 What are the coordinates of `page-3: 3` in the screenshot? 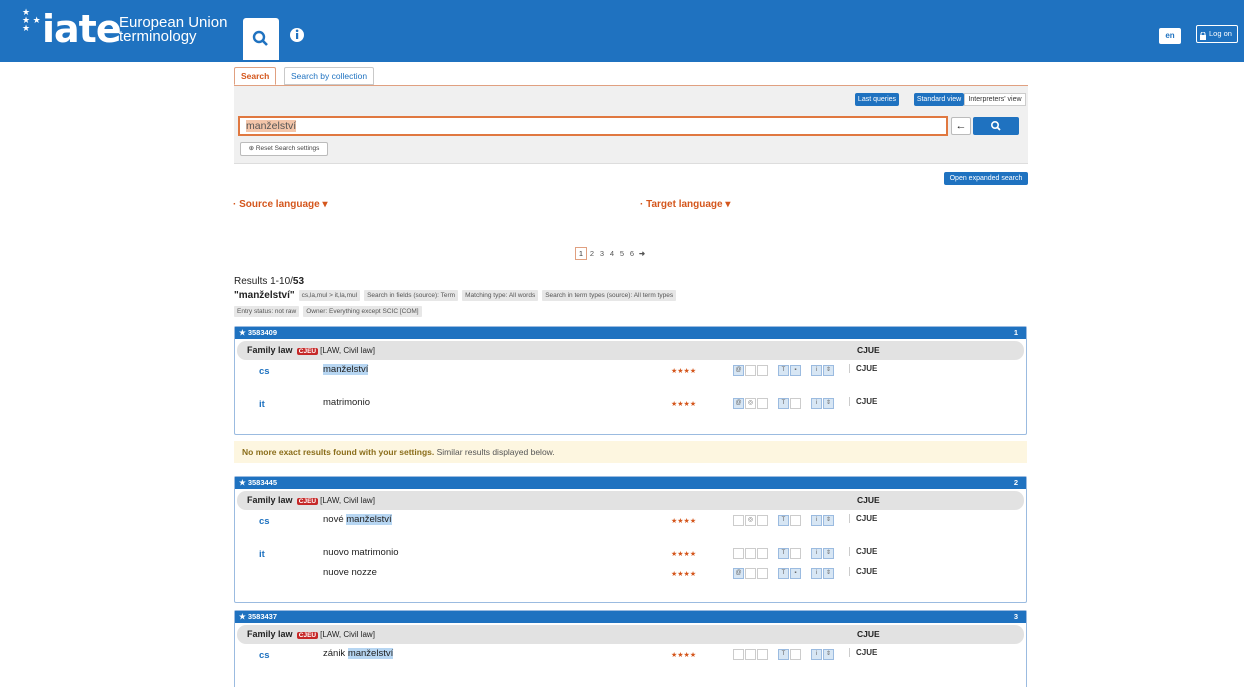 It's located at (602, 253).